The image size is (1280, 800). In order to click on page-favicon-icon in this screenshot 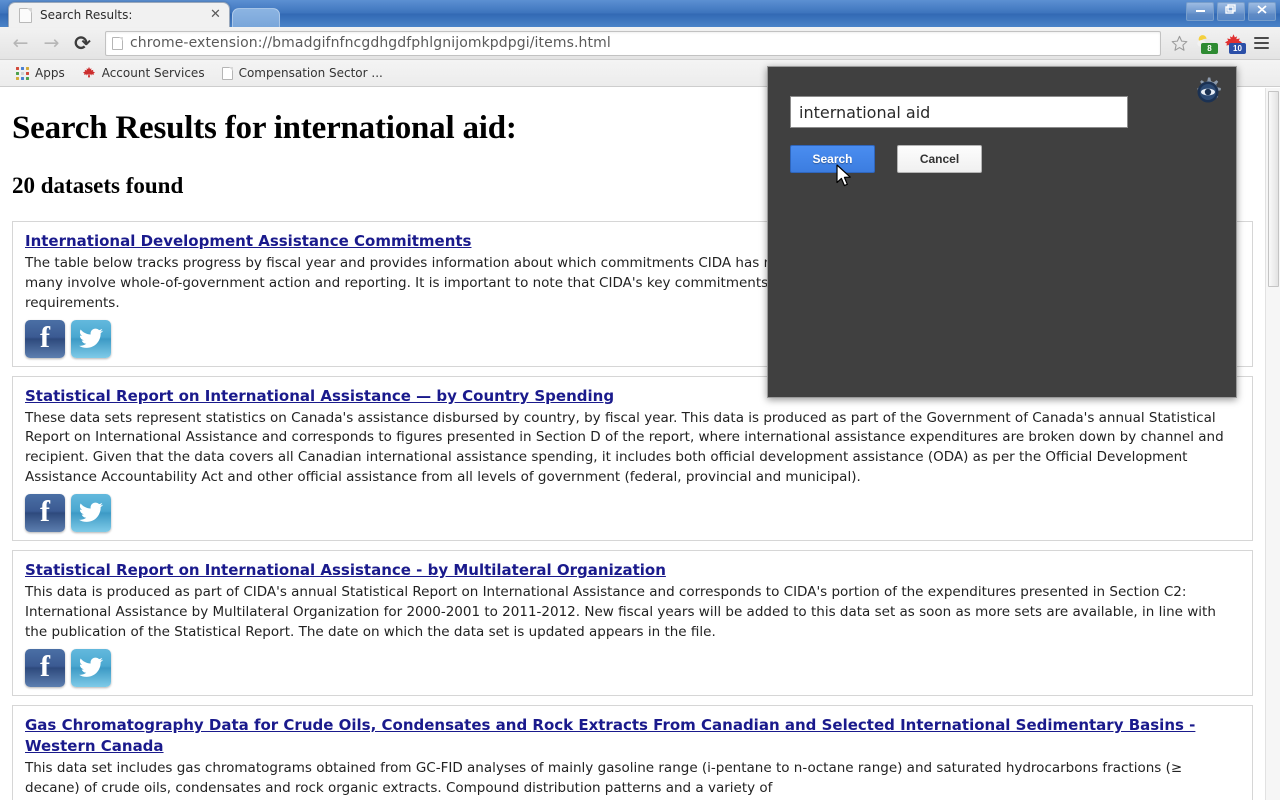, I will do `click(117, 43)`.